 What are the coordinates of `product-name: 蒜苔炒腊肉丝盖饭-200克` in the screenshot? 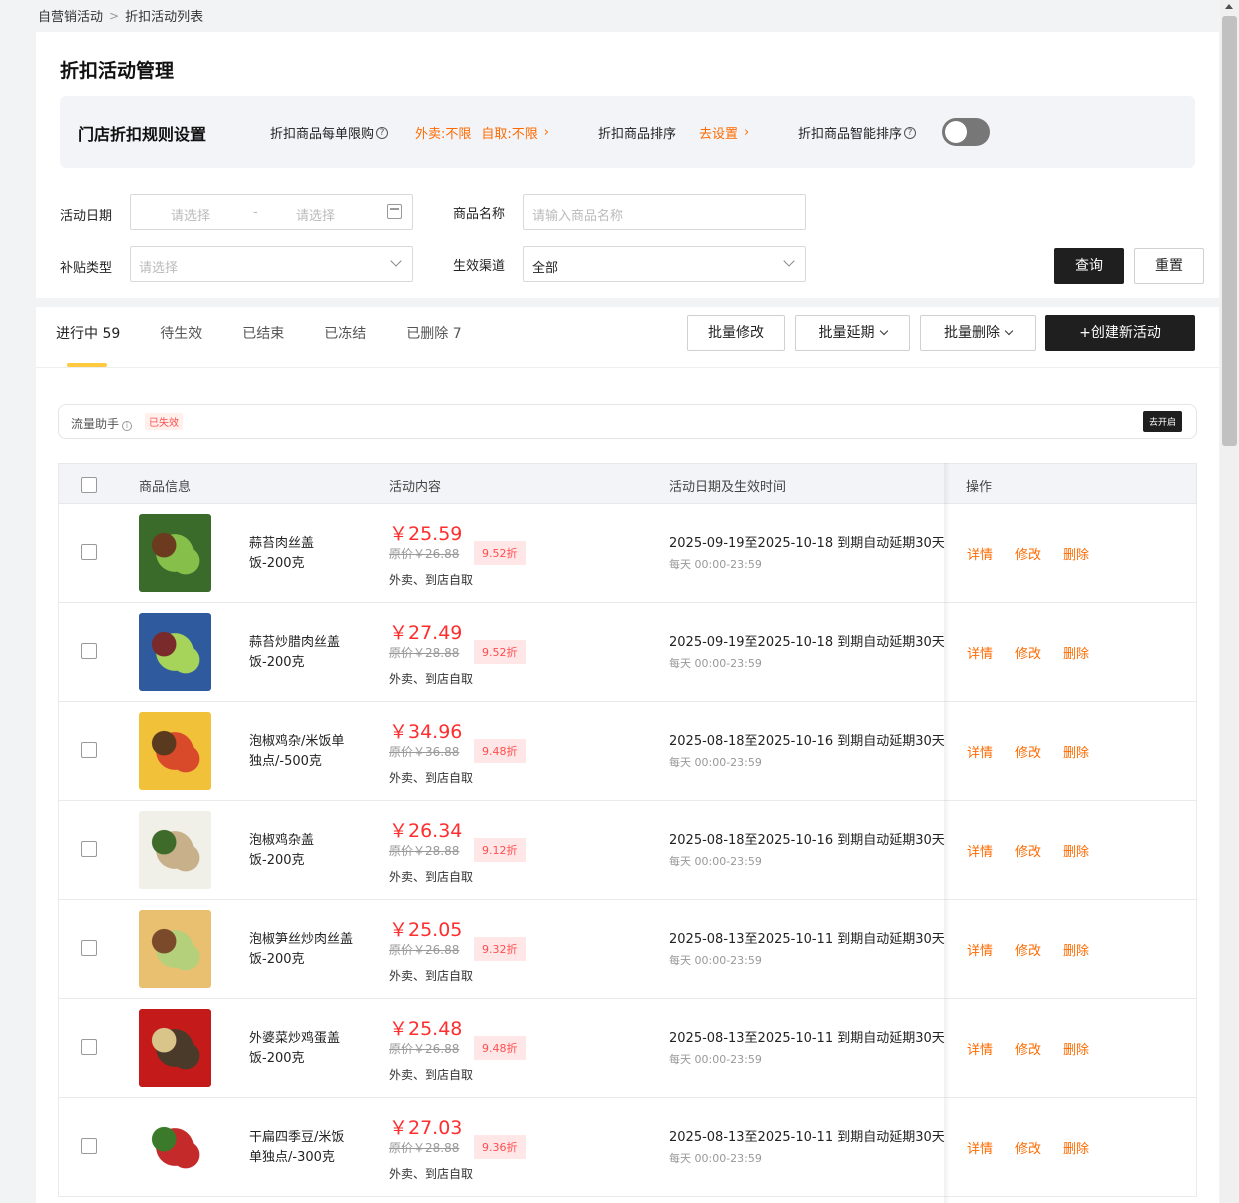 It's located at (295, 652).